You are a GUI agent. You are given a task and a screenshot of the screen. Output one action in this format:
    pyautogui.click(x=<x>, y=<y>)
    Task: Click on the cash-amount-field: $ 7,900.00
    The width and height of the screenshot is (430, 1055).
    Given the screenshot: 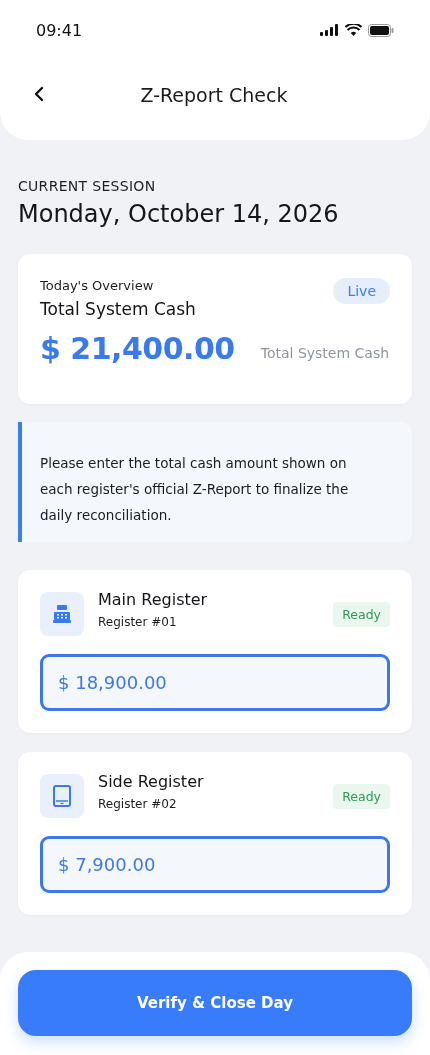 What is the action you would take?
    pyautogui.click(x=215, y=864)
    